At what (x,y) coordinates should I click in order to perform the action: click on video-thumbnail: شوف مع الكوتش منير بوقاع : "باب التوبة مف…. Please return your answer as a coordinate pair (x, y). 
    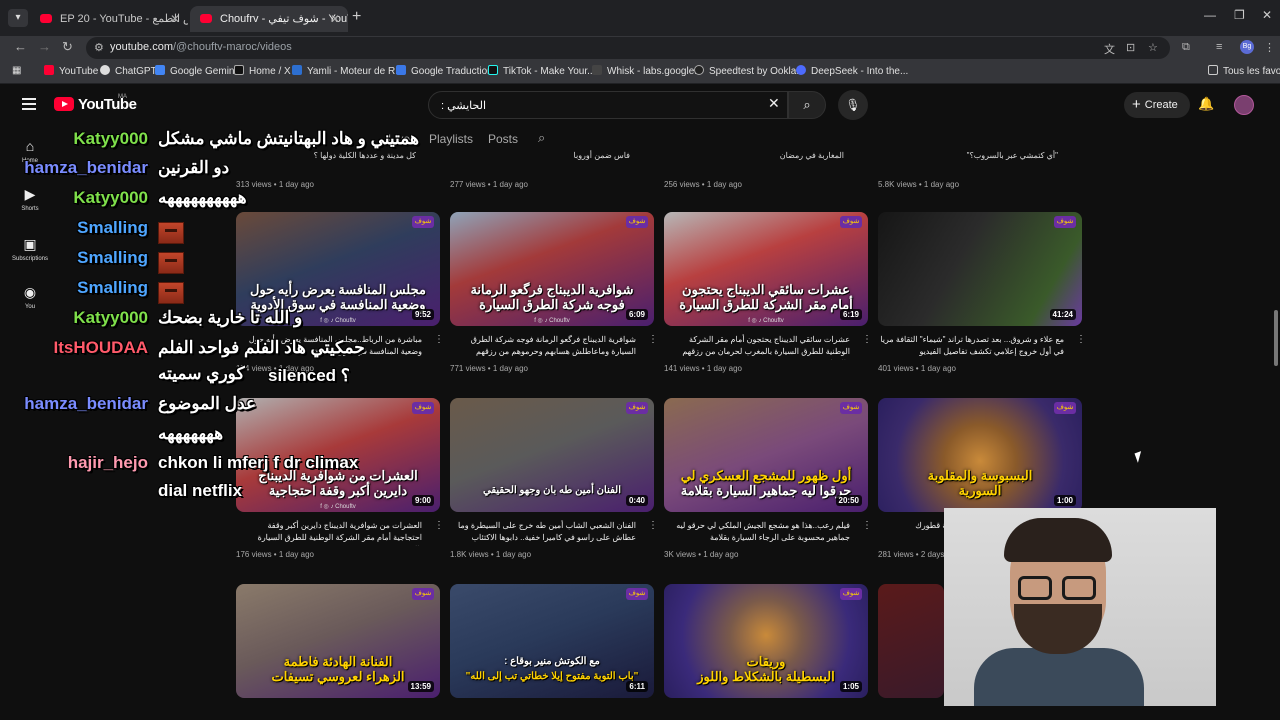
    Looking at the image, I should click on (552, 641).